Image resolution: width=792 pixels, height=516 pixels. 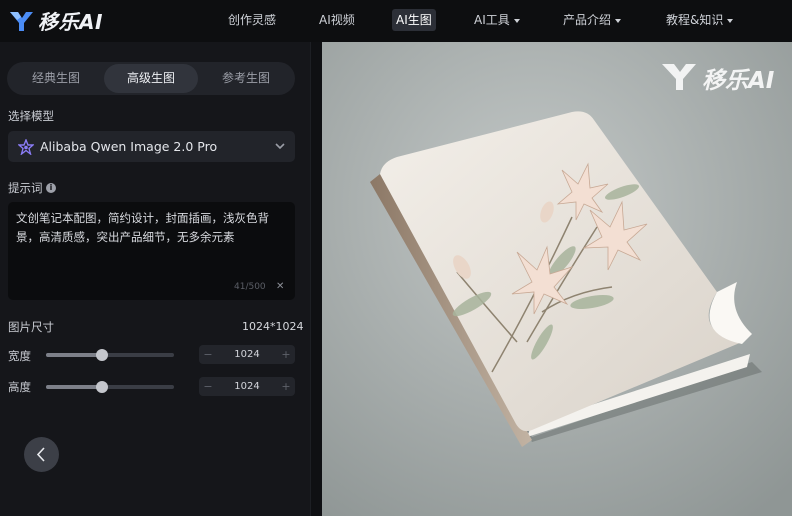 I want to click on nav-item-ai-image: AI生图, so click(x=414, y=20).